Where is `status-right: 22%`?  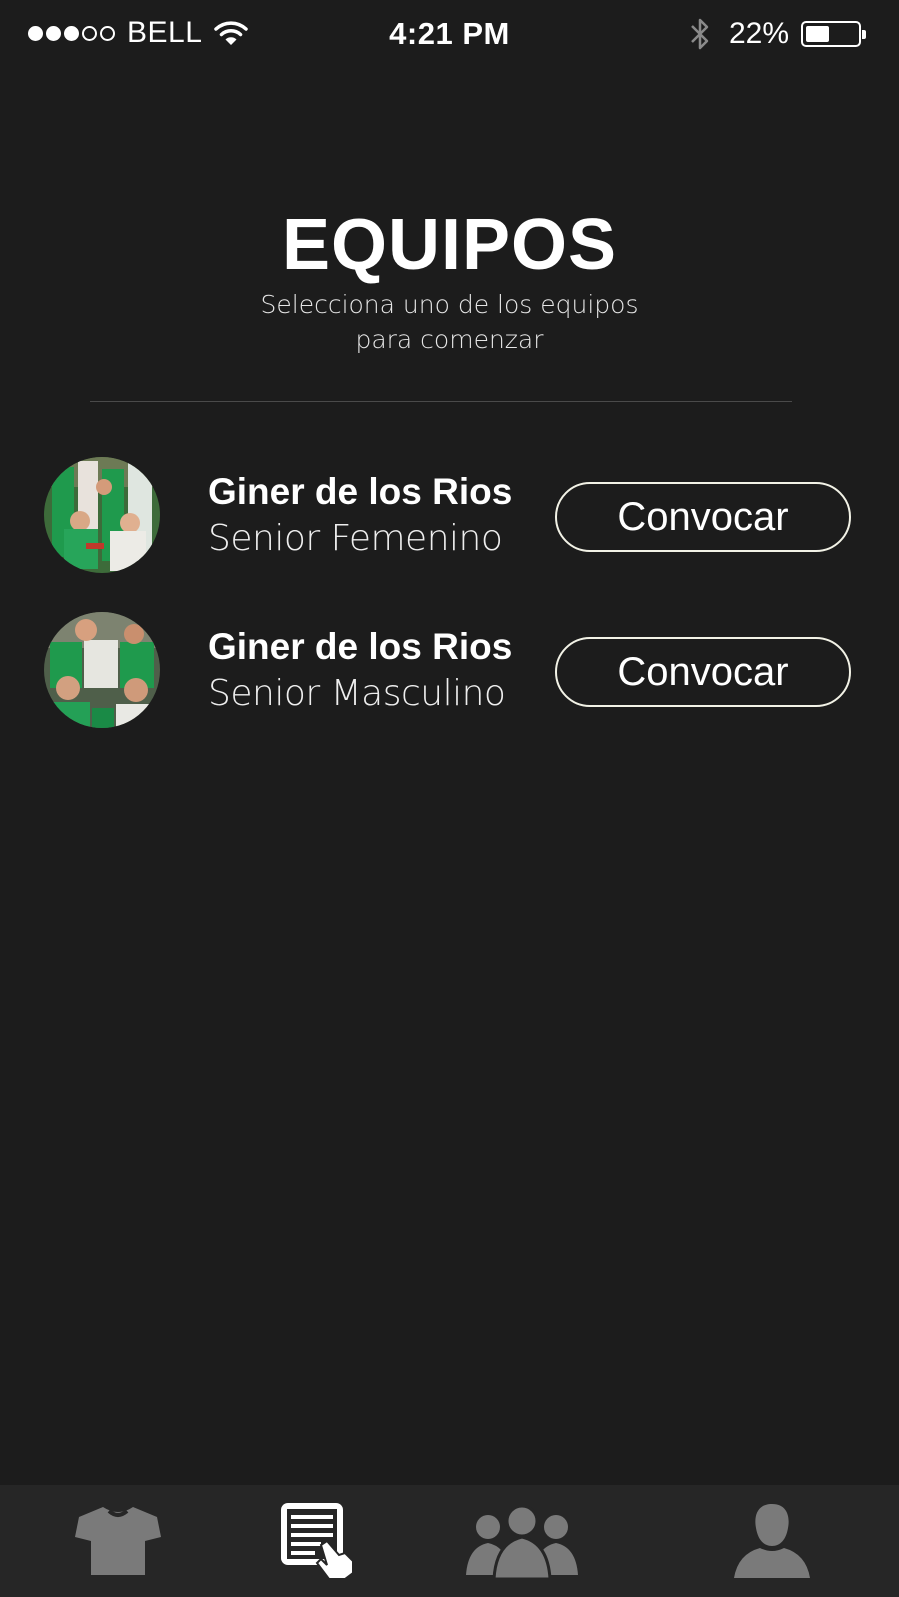
status-right: 22% is located at coordinates (777, 34).